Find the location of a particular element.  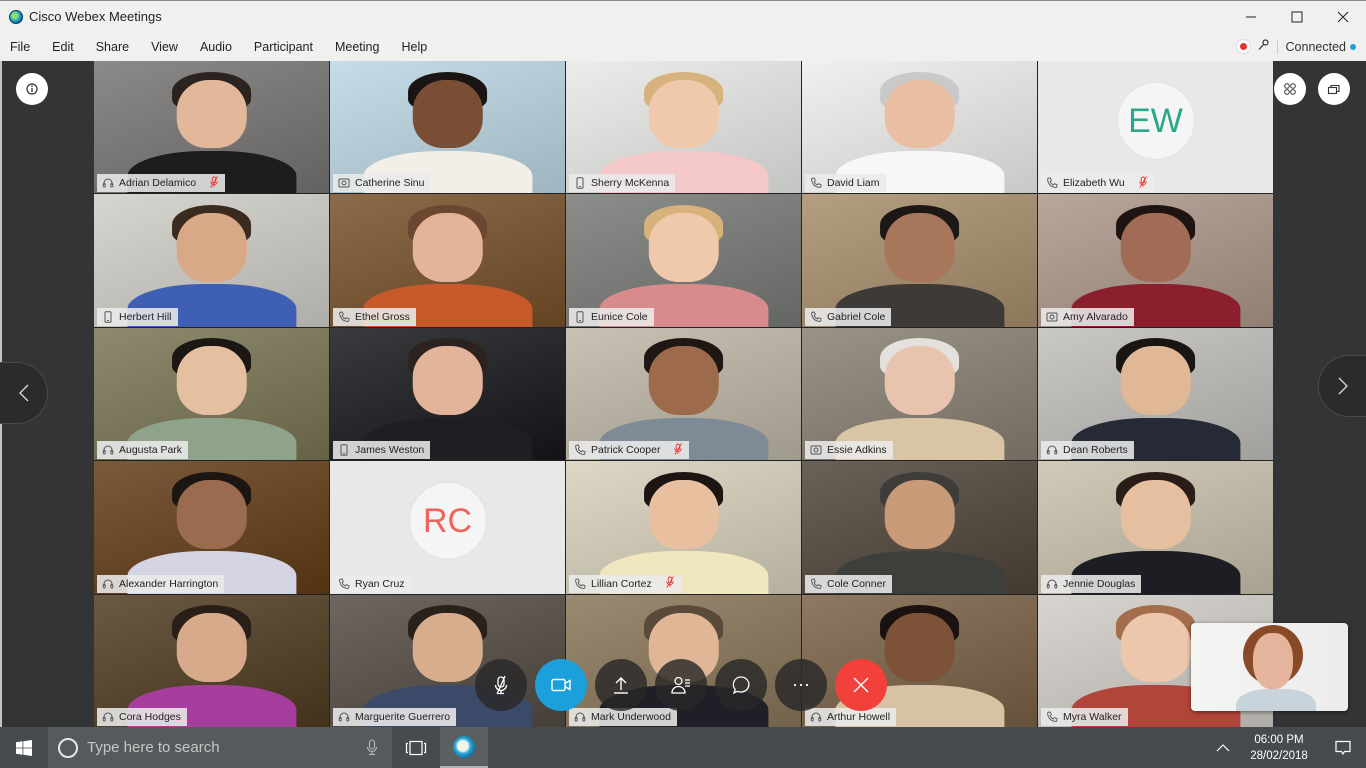

chat-button is located at coordinates (741, 685).